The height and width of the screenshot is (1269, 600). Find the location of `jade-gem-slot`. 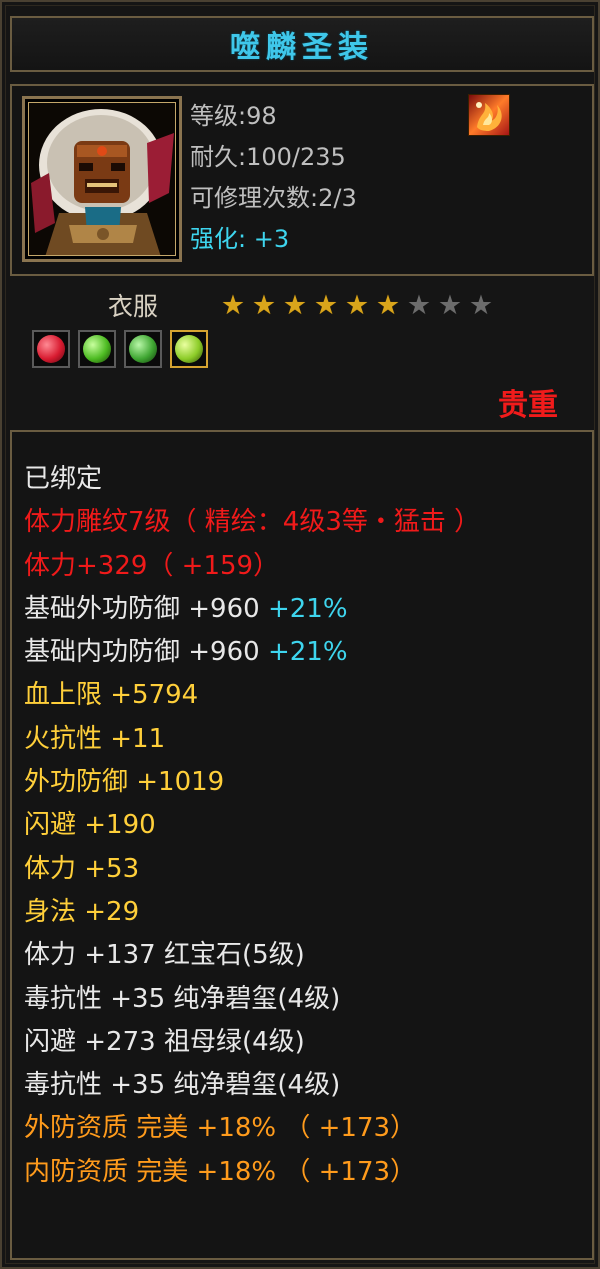

jade-gem-slot is located at coordinates (143, 349).